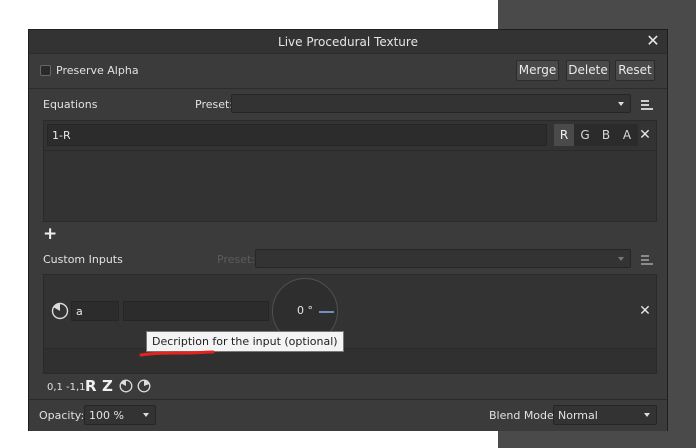 The image size is (696, 448). What do you see at coordinates (326, 312) in the screenshot?
I see `angle-indicator` at bounding box center [326, 312].